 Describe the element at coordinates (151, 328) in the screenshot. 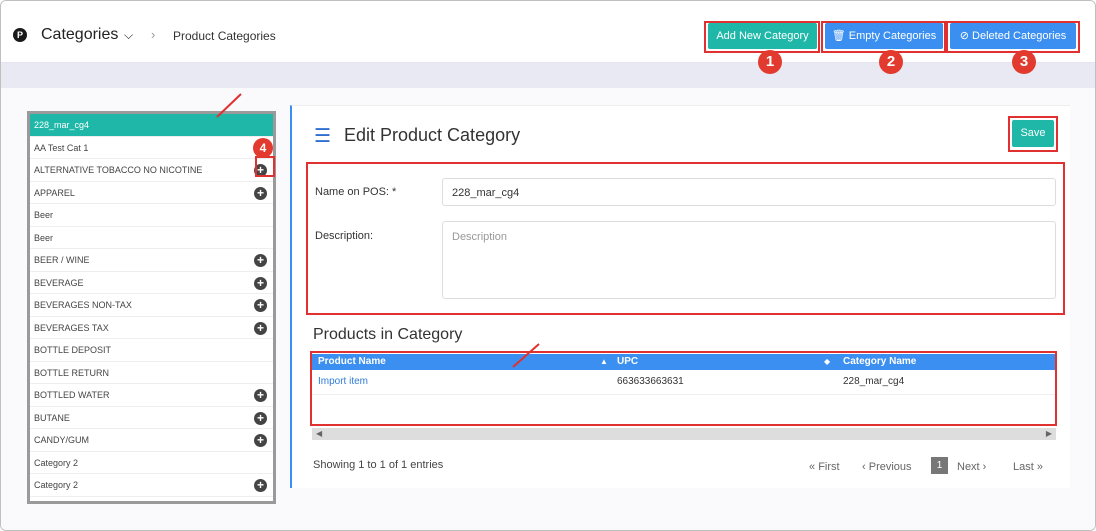

I see `category-item: BEVERAGES TAX +` at that location.